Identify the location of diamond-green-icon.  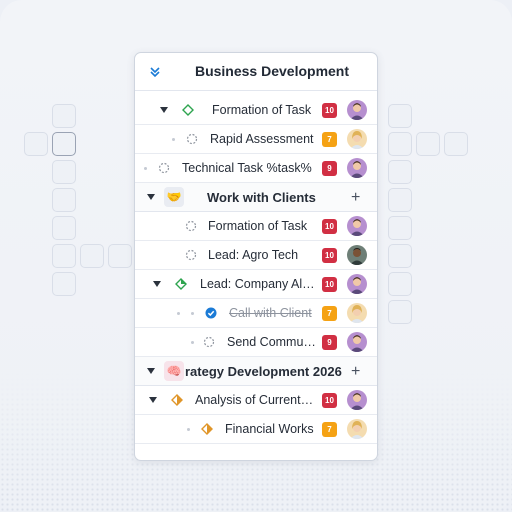
(181, 284).